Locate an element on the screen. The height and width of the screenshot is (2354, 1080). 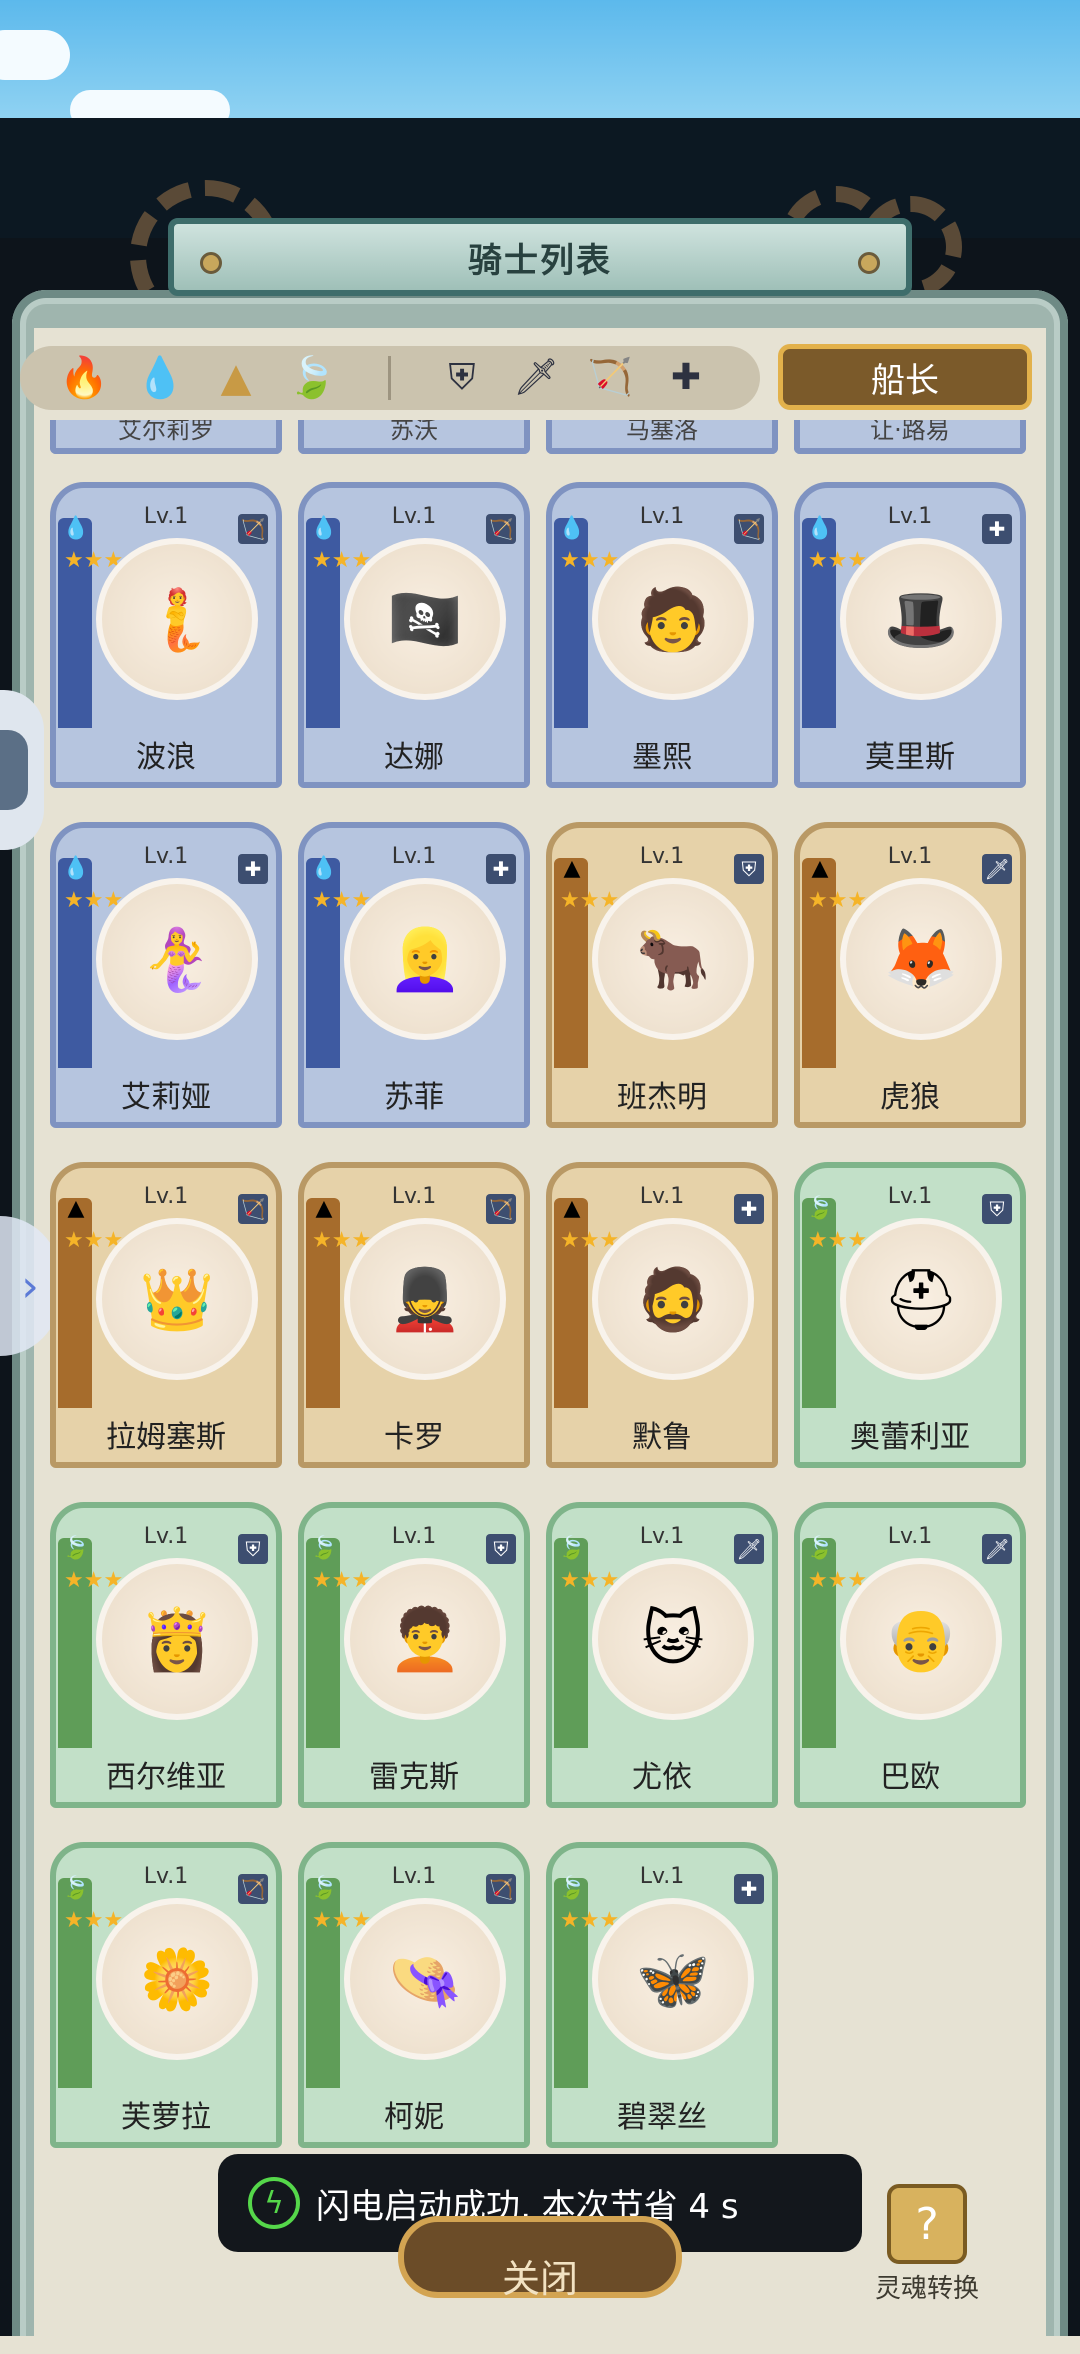
knight-card: 🍃 ★★★ Lv.1 🏹 🌼 芙萝拉 is located at coordinates (166, 1995).